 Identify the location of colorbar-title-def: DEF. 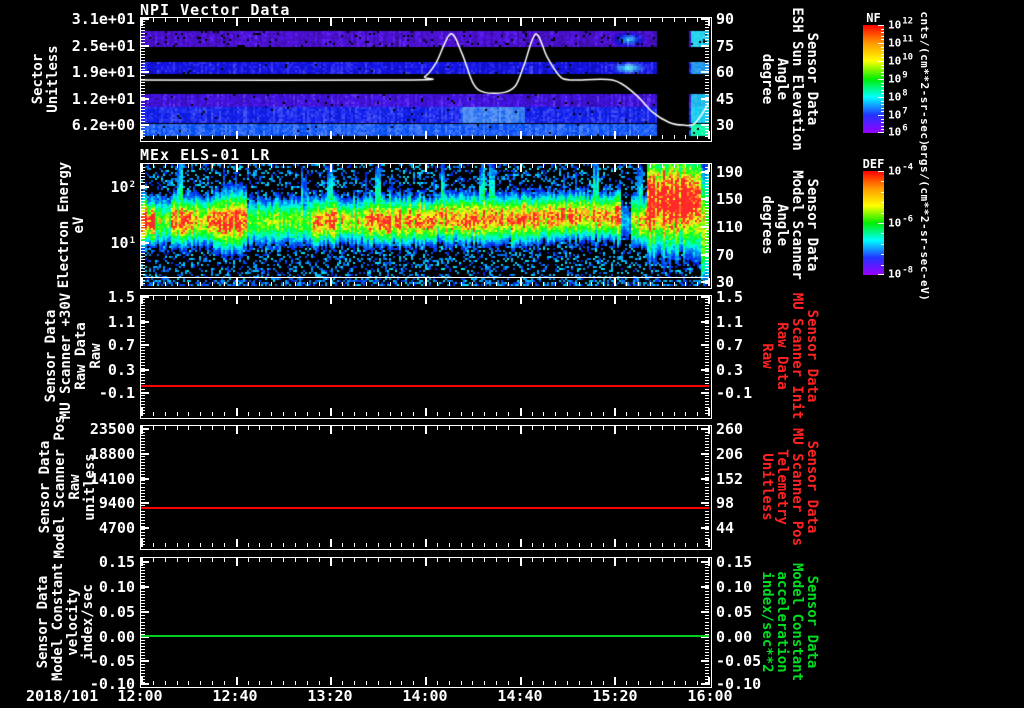
(873, 164).